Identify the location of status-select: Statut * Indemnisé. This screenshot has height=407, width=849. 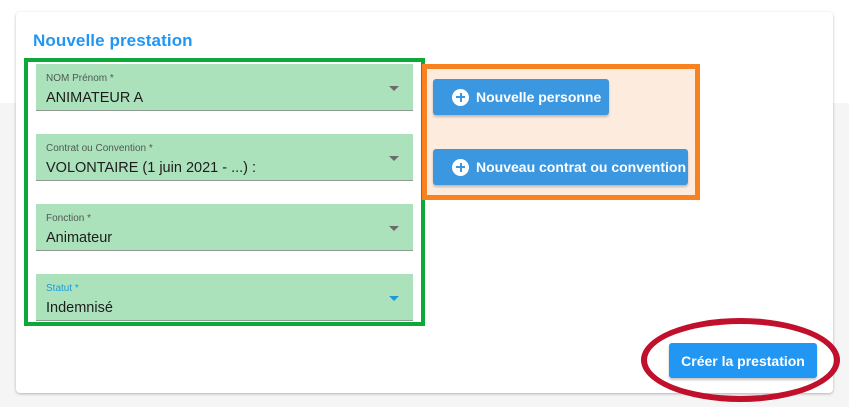
(224, 297).